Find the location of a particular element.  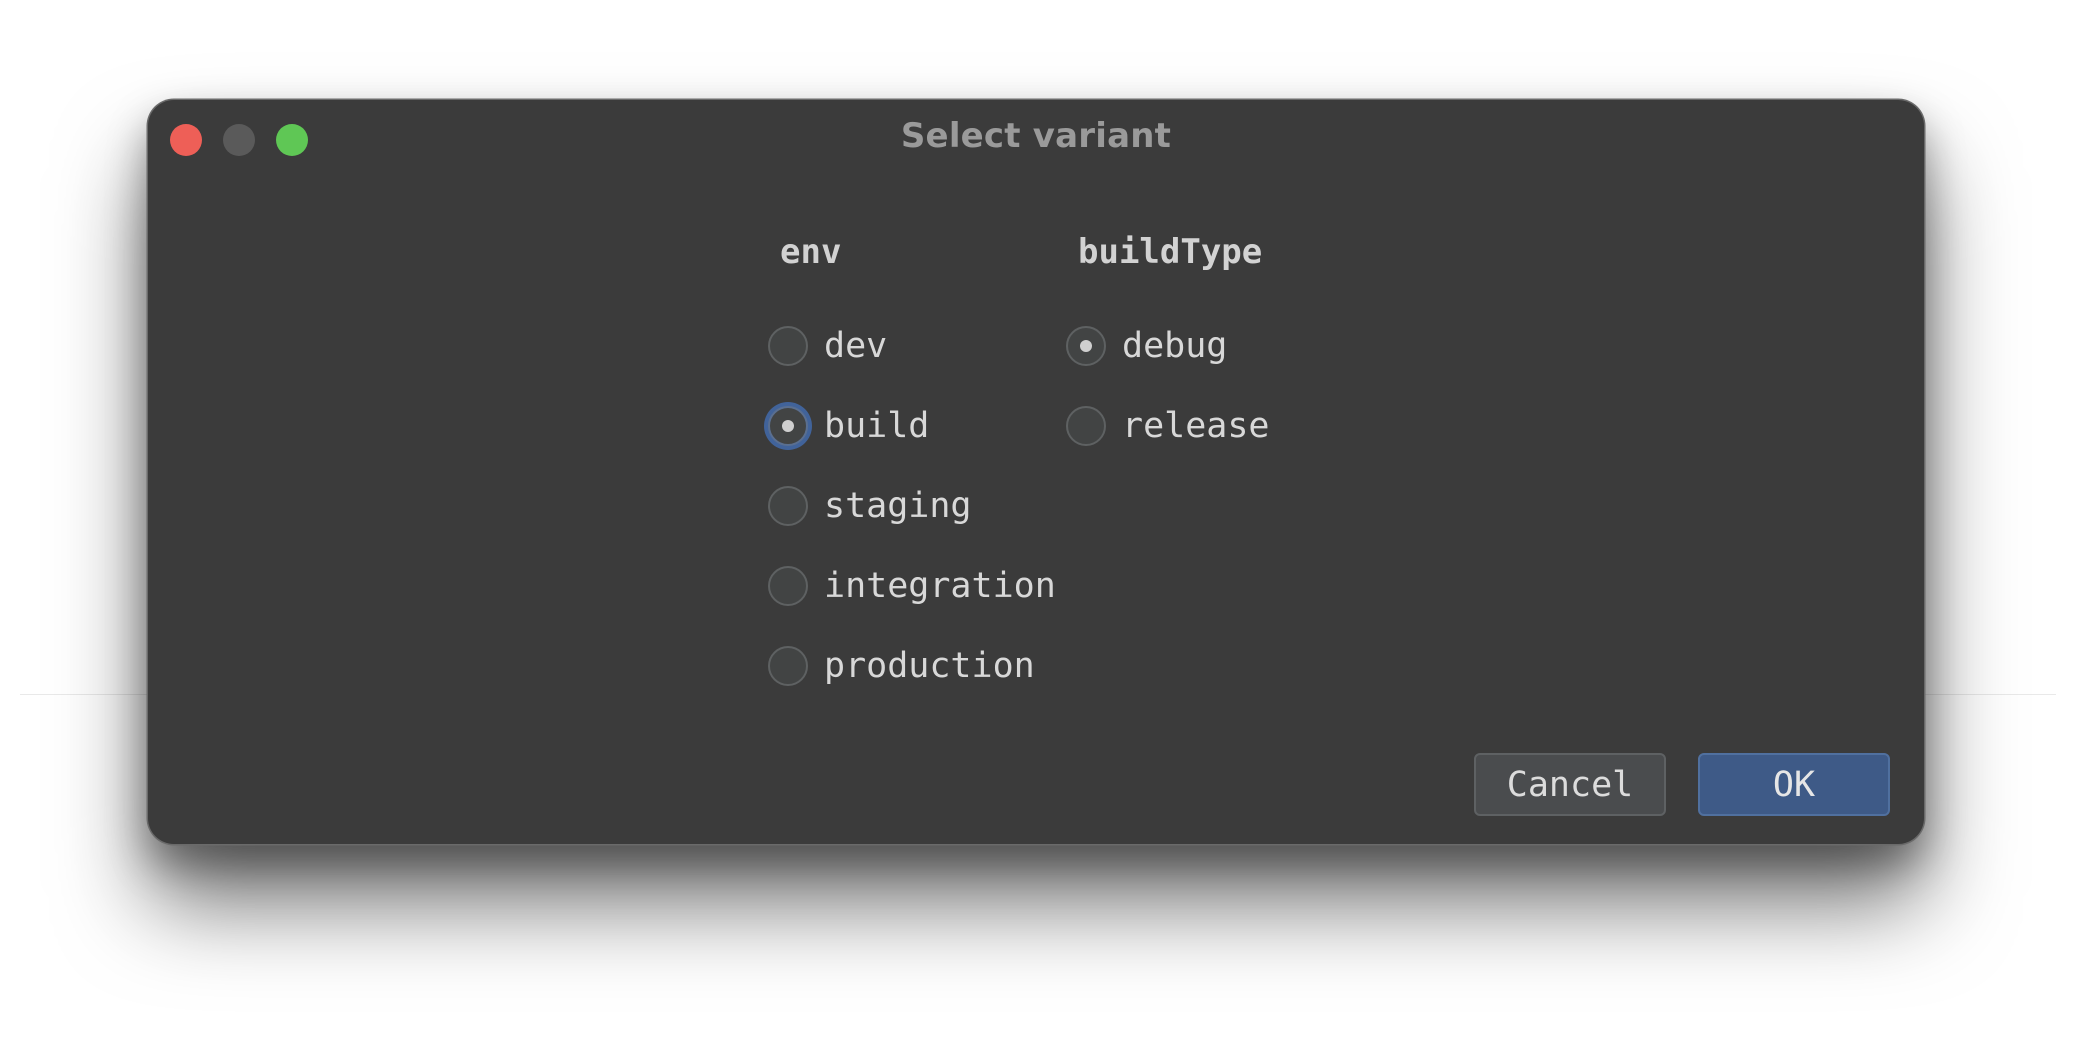

buildtype-group: buildType debug release is located at coordinates (1168, 349).